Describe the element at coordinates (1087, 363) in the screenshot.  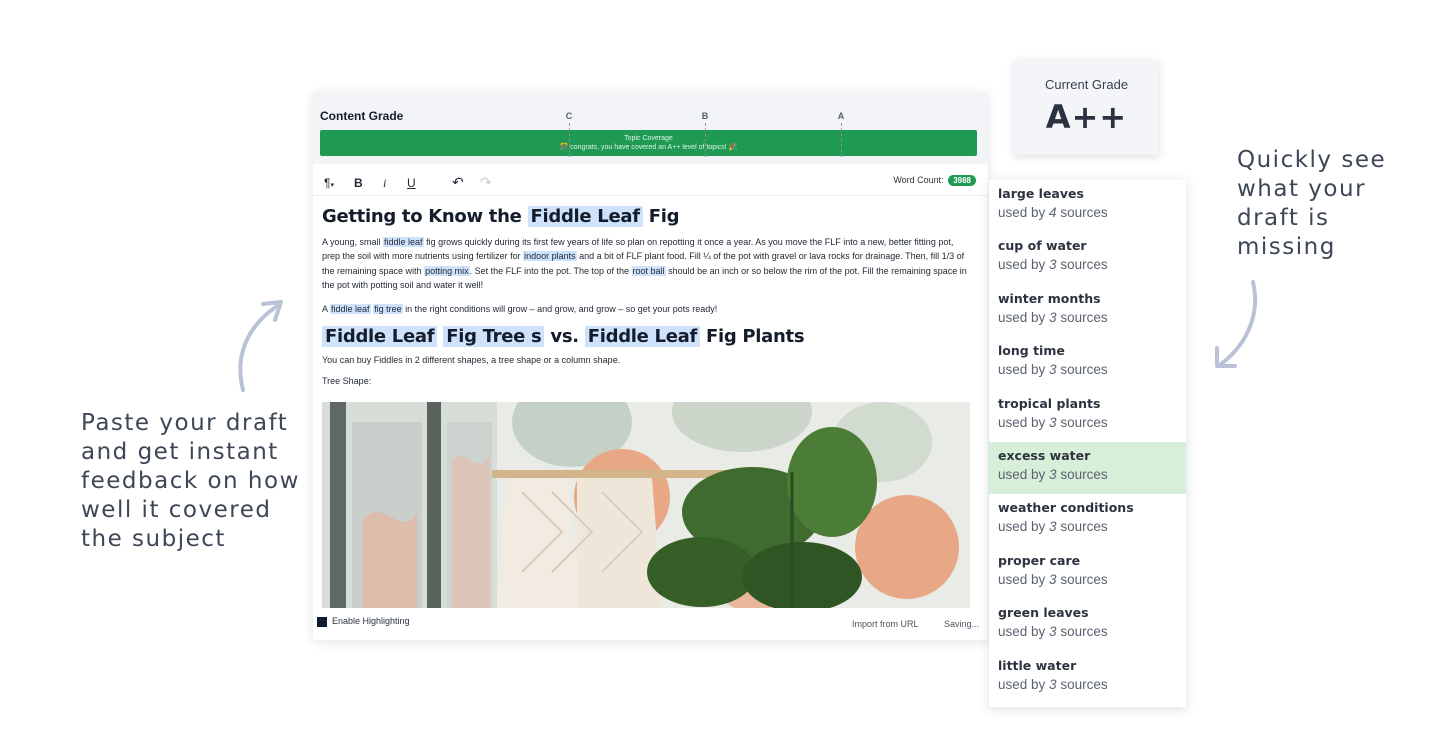
I see `topic-item: long time used by 3 sources` at that location.